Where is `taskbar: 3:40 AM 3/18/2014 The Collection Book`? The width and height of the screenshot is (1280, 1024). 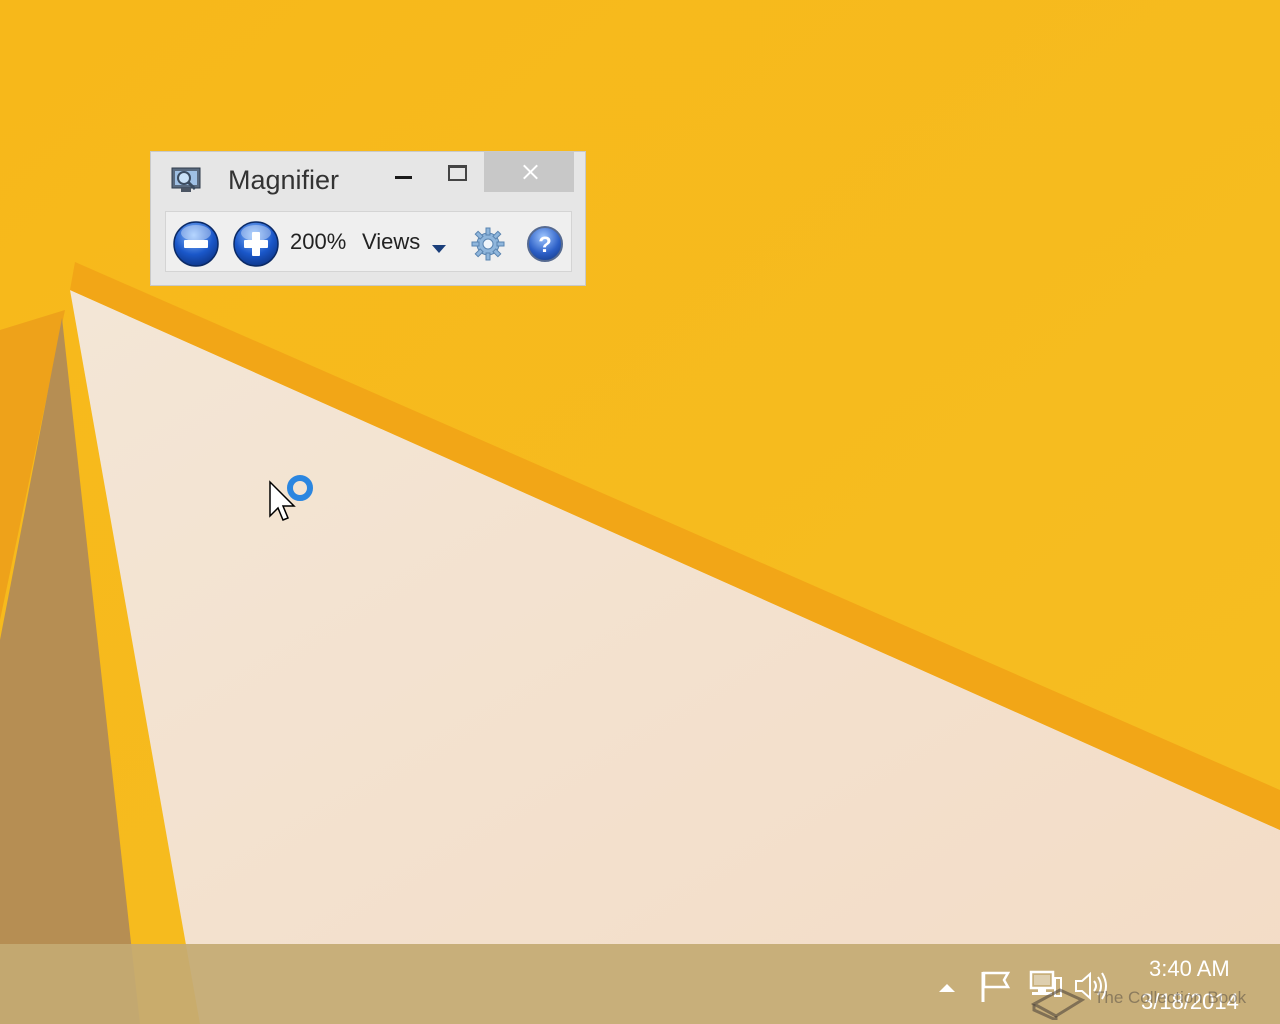
taskbar: 3:40 AM 3/18/2014 The Collection Book is located at coordinates (640, 984).